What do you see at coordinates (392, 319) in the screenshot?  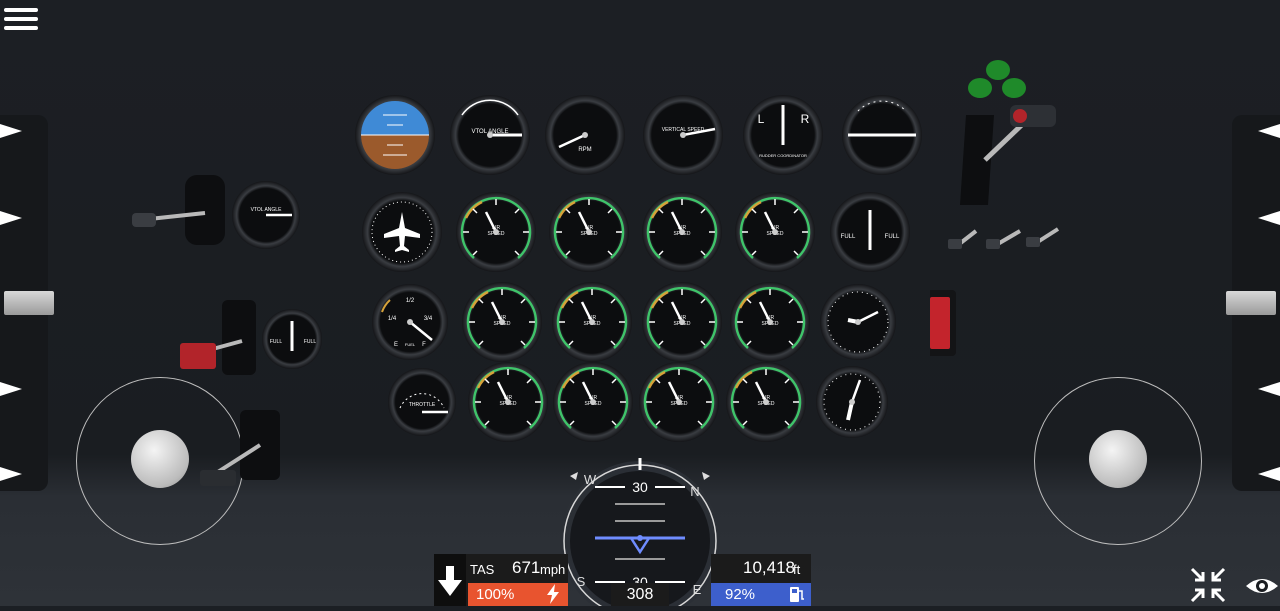 I see `fuel-quarter-label: 1/4` at bounding box center [392, 319].